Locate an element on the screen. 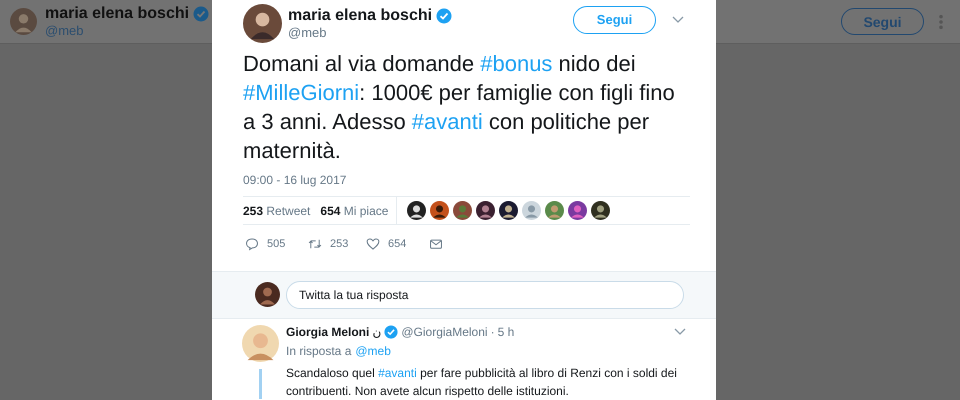 Image resolution: width=960 pixels, height=400 pixels. action-count: 654 is located at coordinates (397, 244).